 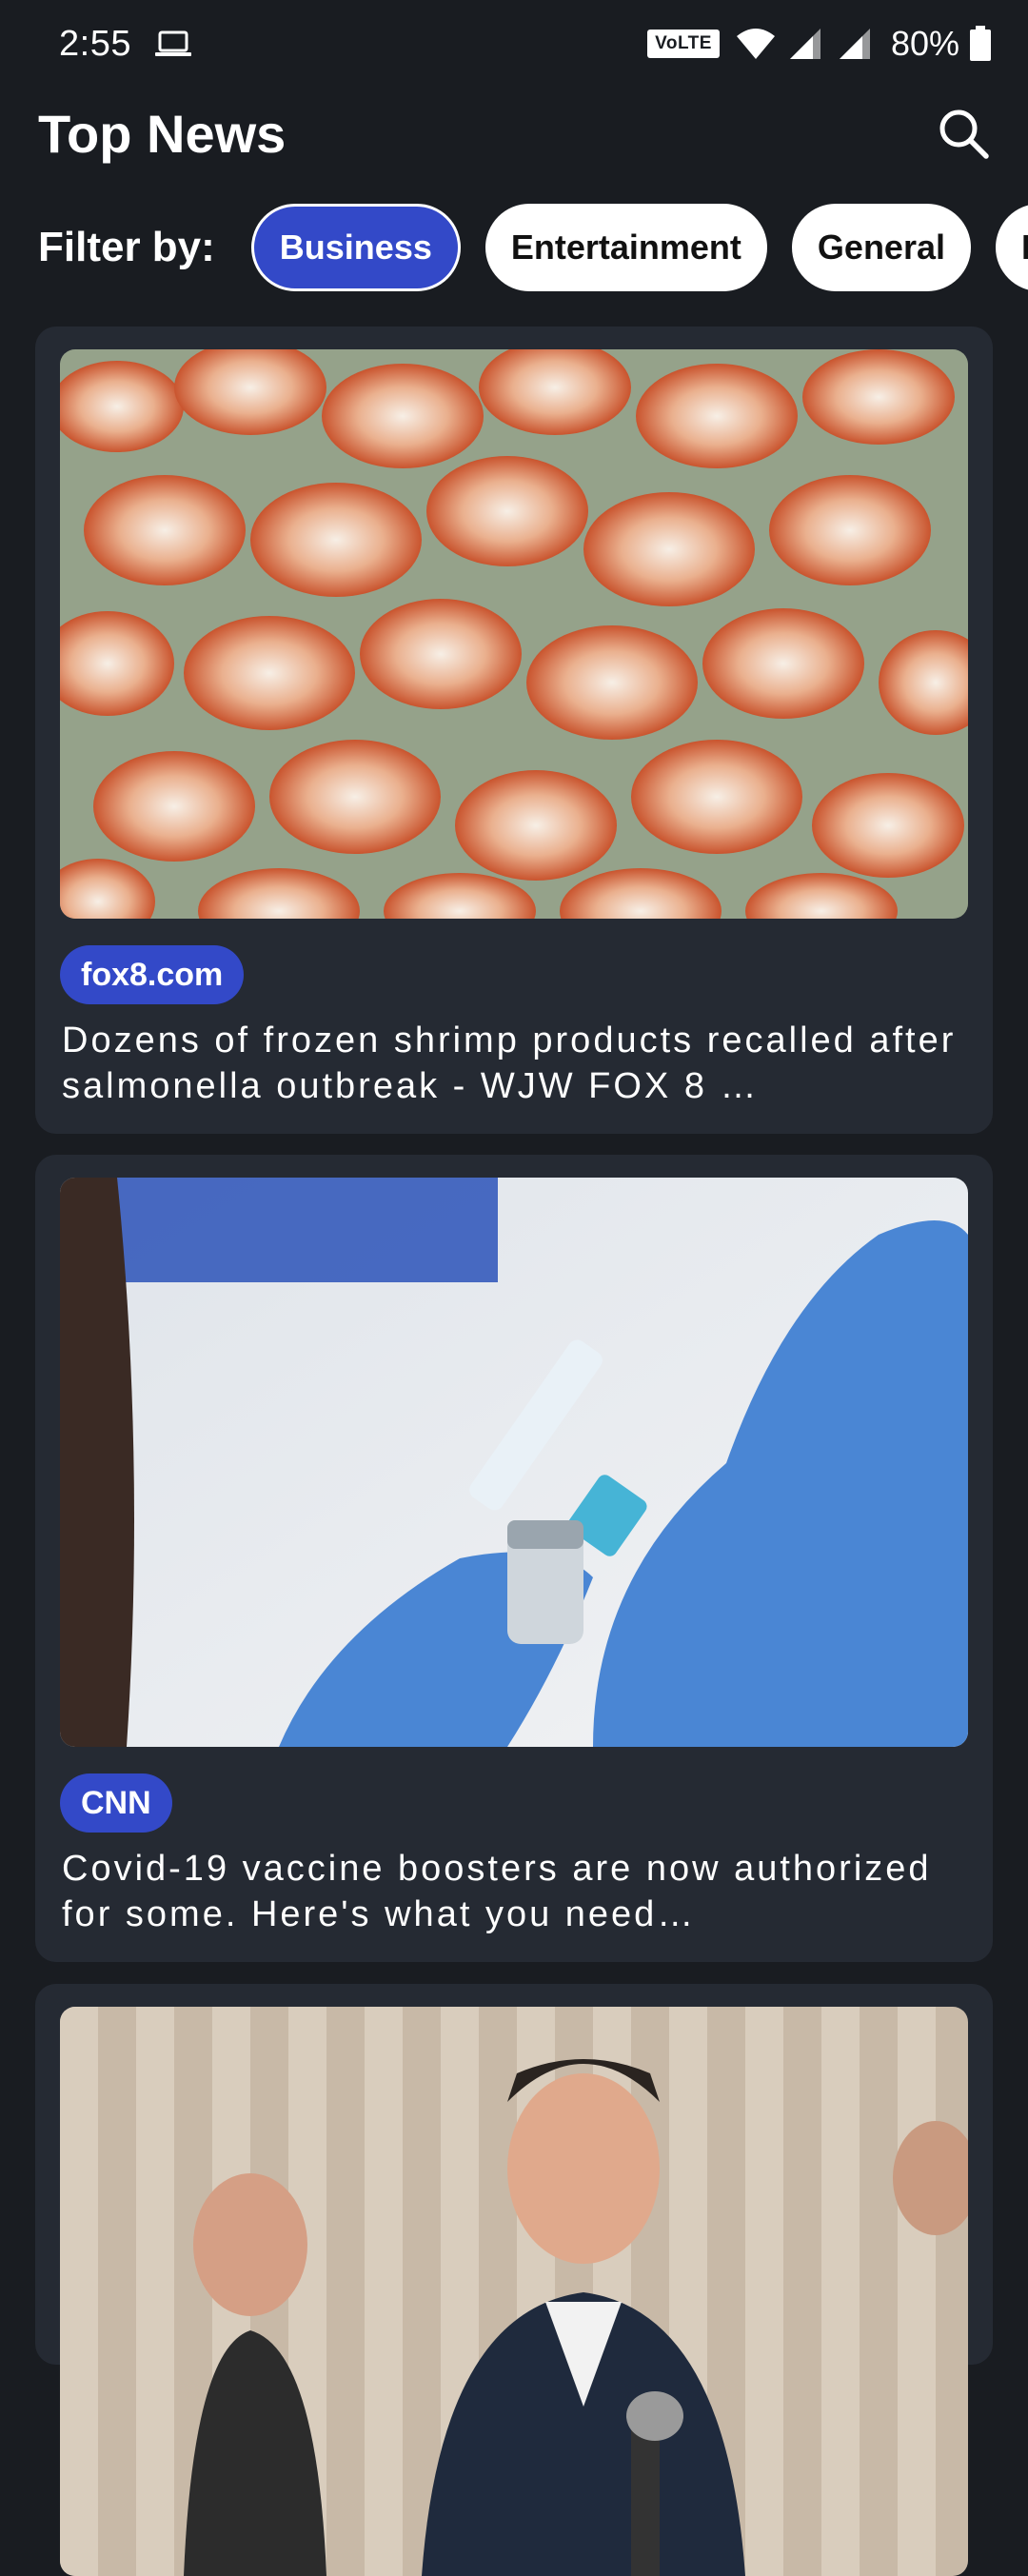 What do you see at coordinates (356, 247) in the screenshot?
I see `filter-chip-business: Business` at bounding box center [356, 247].